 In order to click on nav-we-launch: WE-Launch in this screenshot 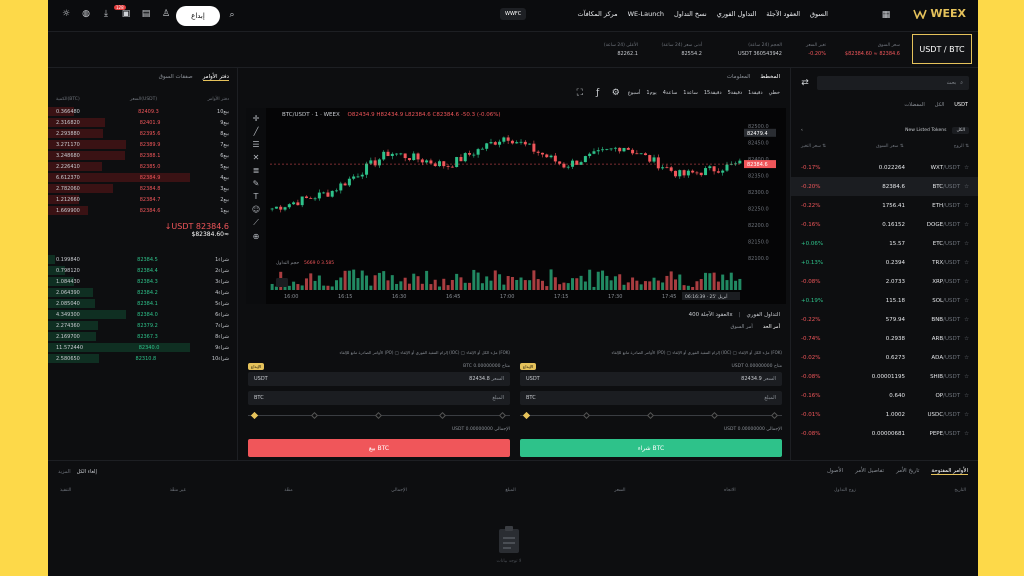, I will do `click(646, 14)`.